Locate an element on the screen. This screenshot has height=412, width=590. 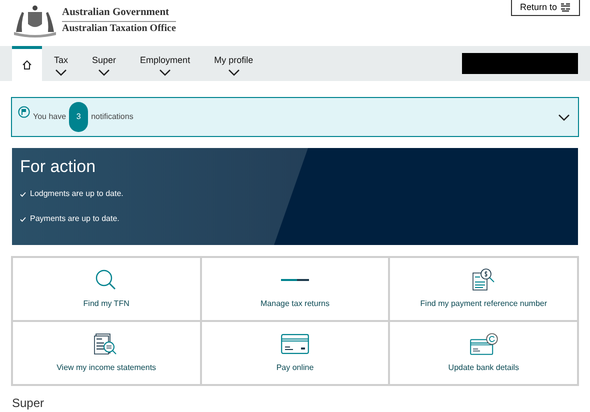
home-icon is located at coordinates (27, 65).